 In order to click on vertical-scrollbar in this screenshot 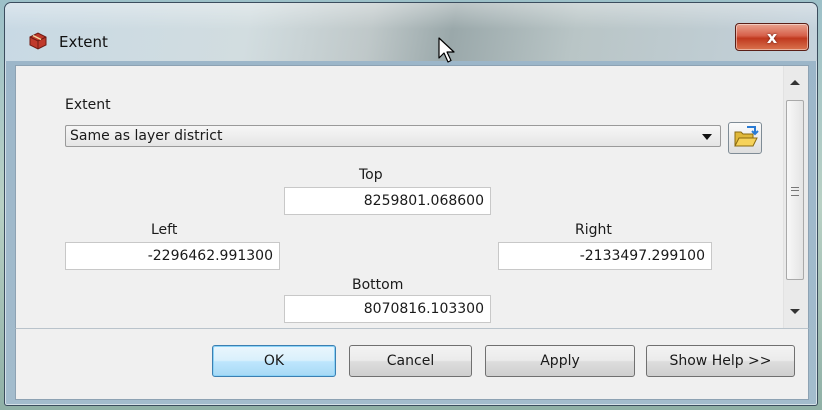, I will do `click(795, 197)`.